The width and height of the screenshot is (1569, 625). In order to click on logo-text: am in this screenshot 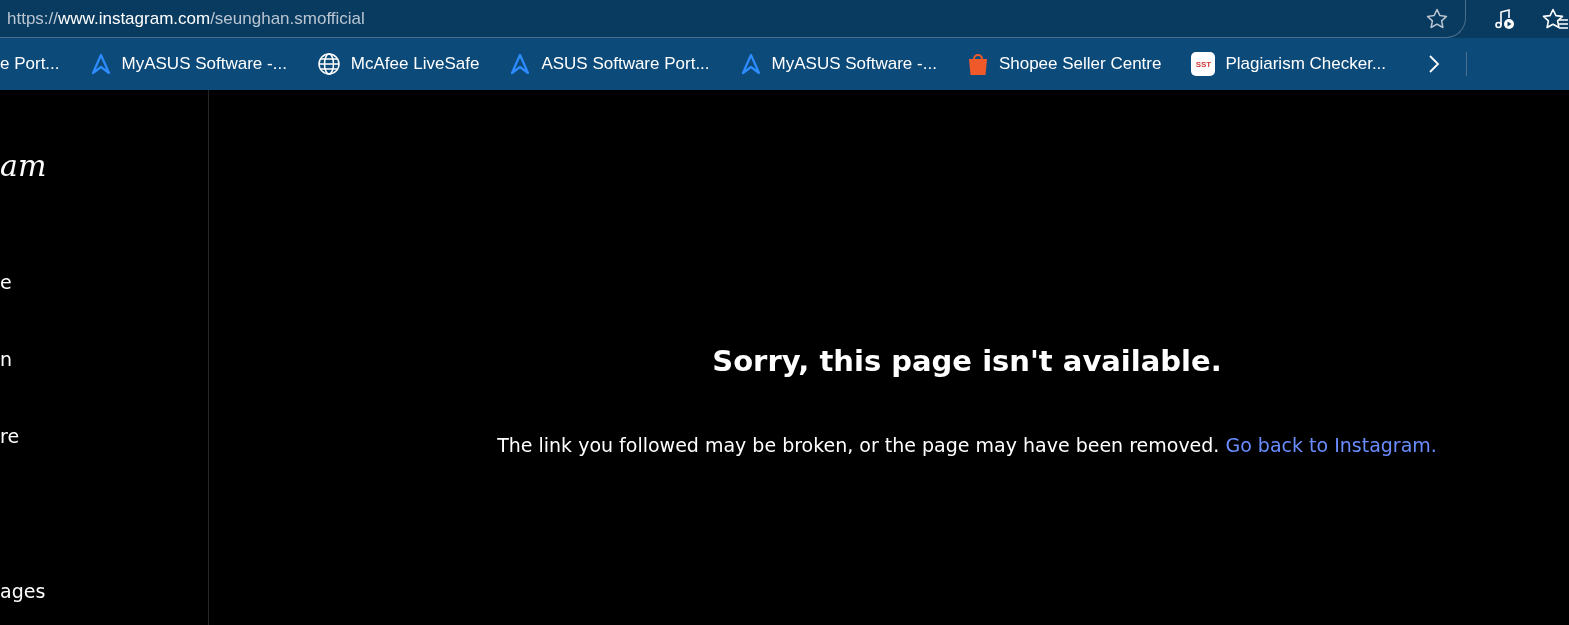, I will do `click(24, 165)`.